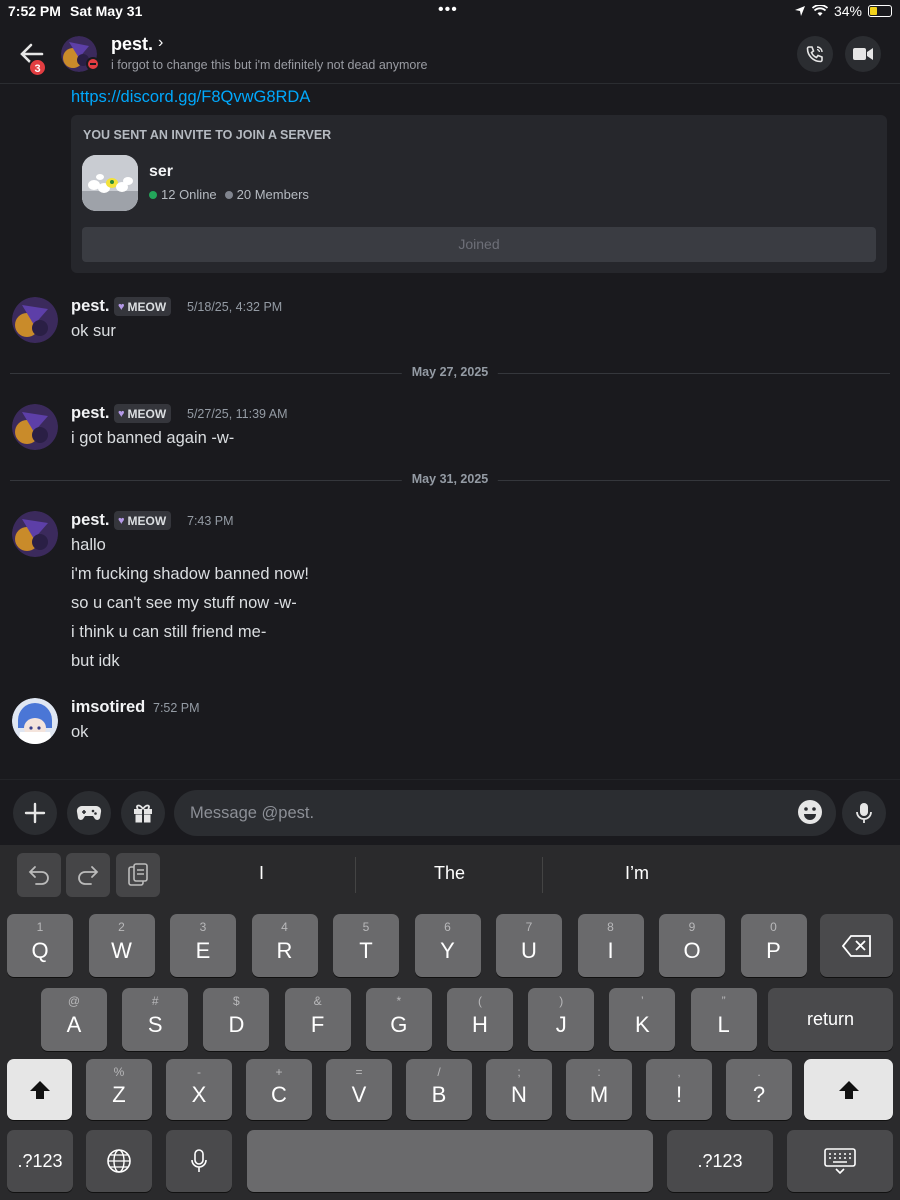  What do you see at coordinates (199, 1089) in the screenshot?
I see `key-x: -X` at bounding box center [199, 1089].